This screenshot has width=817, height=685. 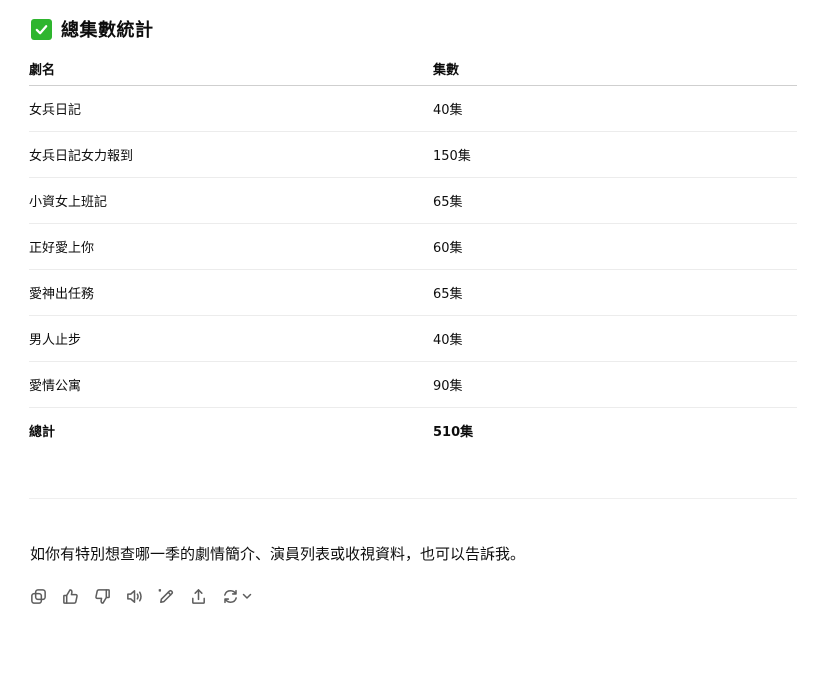 I want to click on episode-count-cell: 60集, so click(x=448, y=248).